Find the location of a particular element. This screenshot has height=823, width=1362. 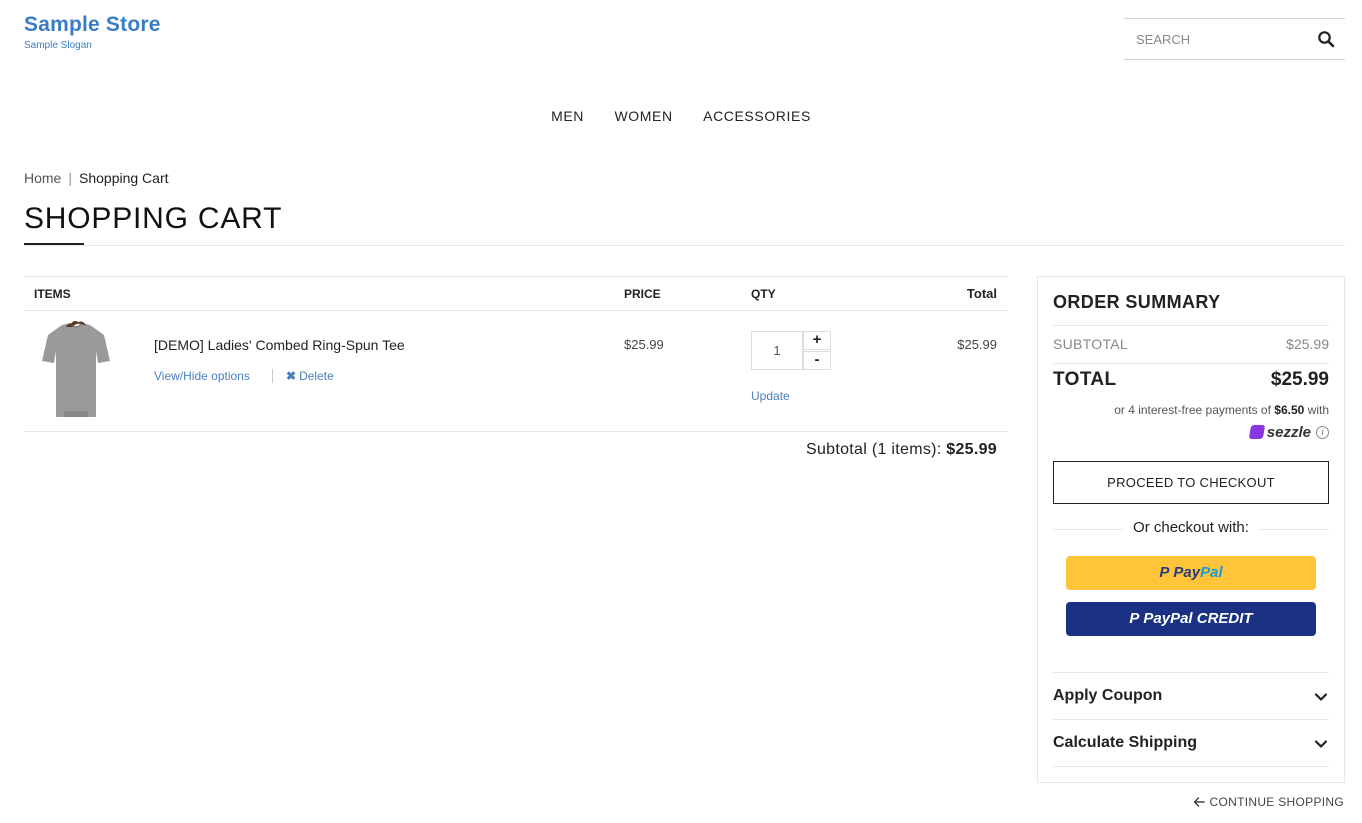

page-title: SHOPPING CART is located at coordinates (153, 218).